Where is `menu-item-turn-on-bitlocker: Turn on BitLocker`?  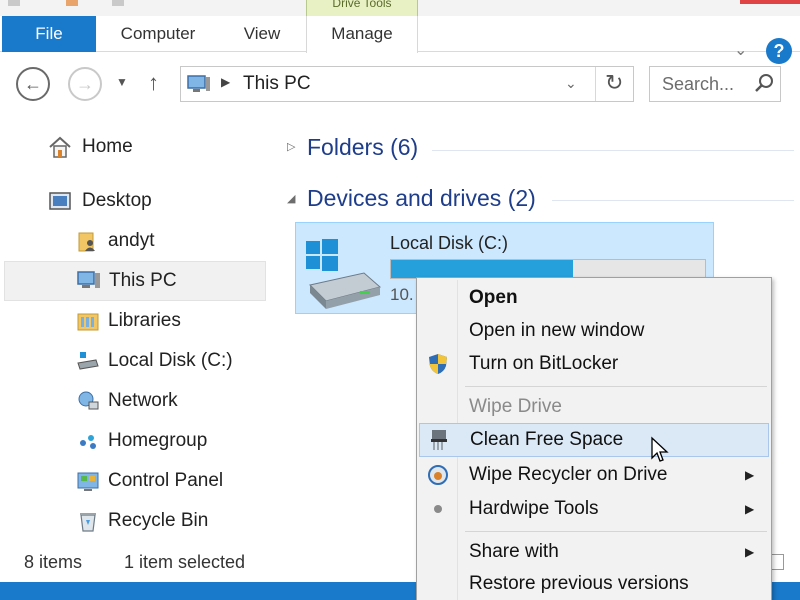
menu-item-turn-on-bitlocker: Turn on BitLocker is located at coordinates (594, 364).